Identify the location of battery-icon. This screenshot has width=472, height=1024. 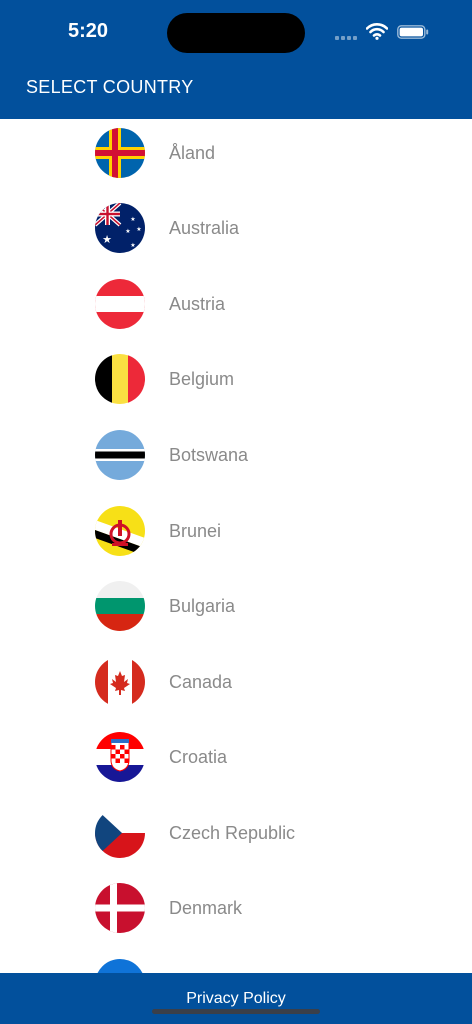
(413, 32).